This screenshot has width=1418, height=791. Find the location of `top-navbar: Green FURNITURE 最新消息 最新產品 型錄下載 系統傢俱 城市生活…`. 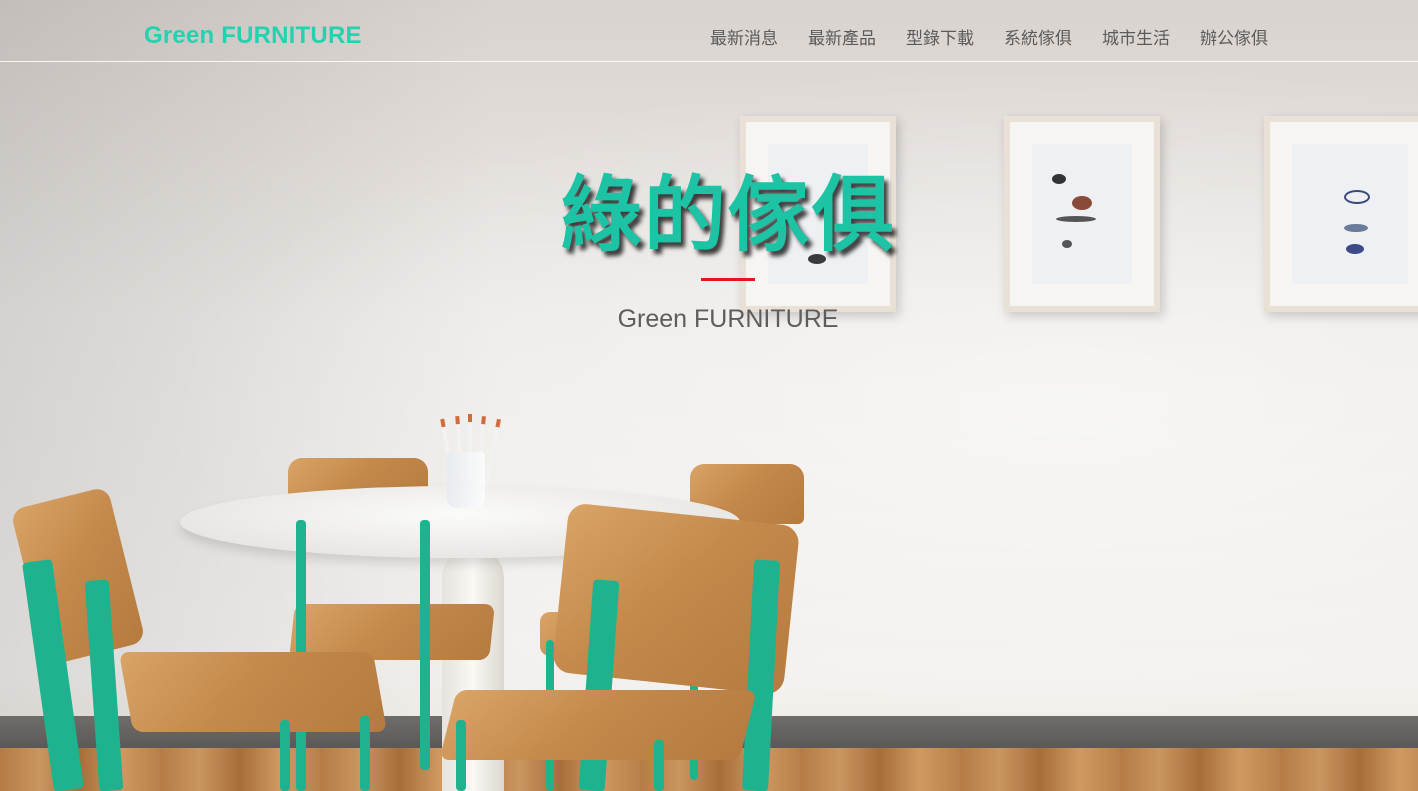

top-navbar: Green FURNITURE 最新消息 最新產品 型錄下載 系統傢俱 城市生活… is located at coordinates (709, 31).